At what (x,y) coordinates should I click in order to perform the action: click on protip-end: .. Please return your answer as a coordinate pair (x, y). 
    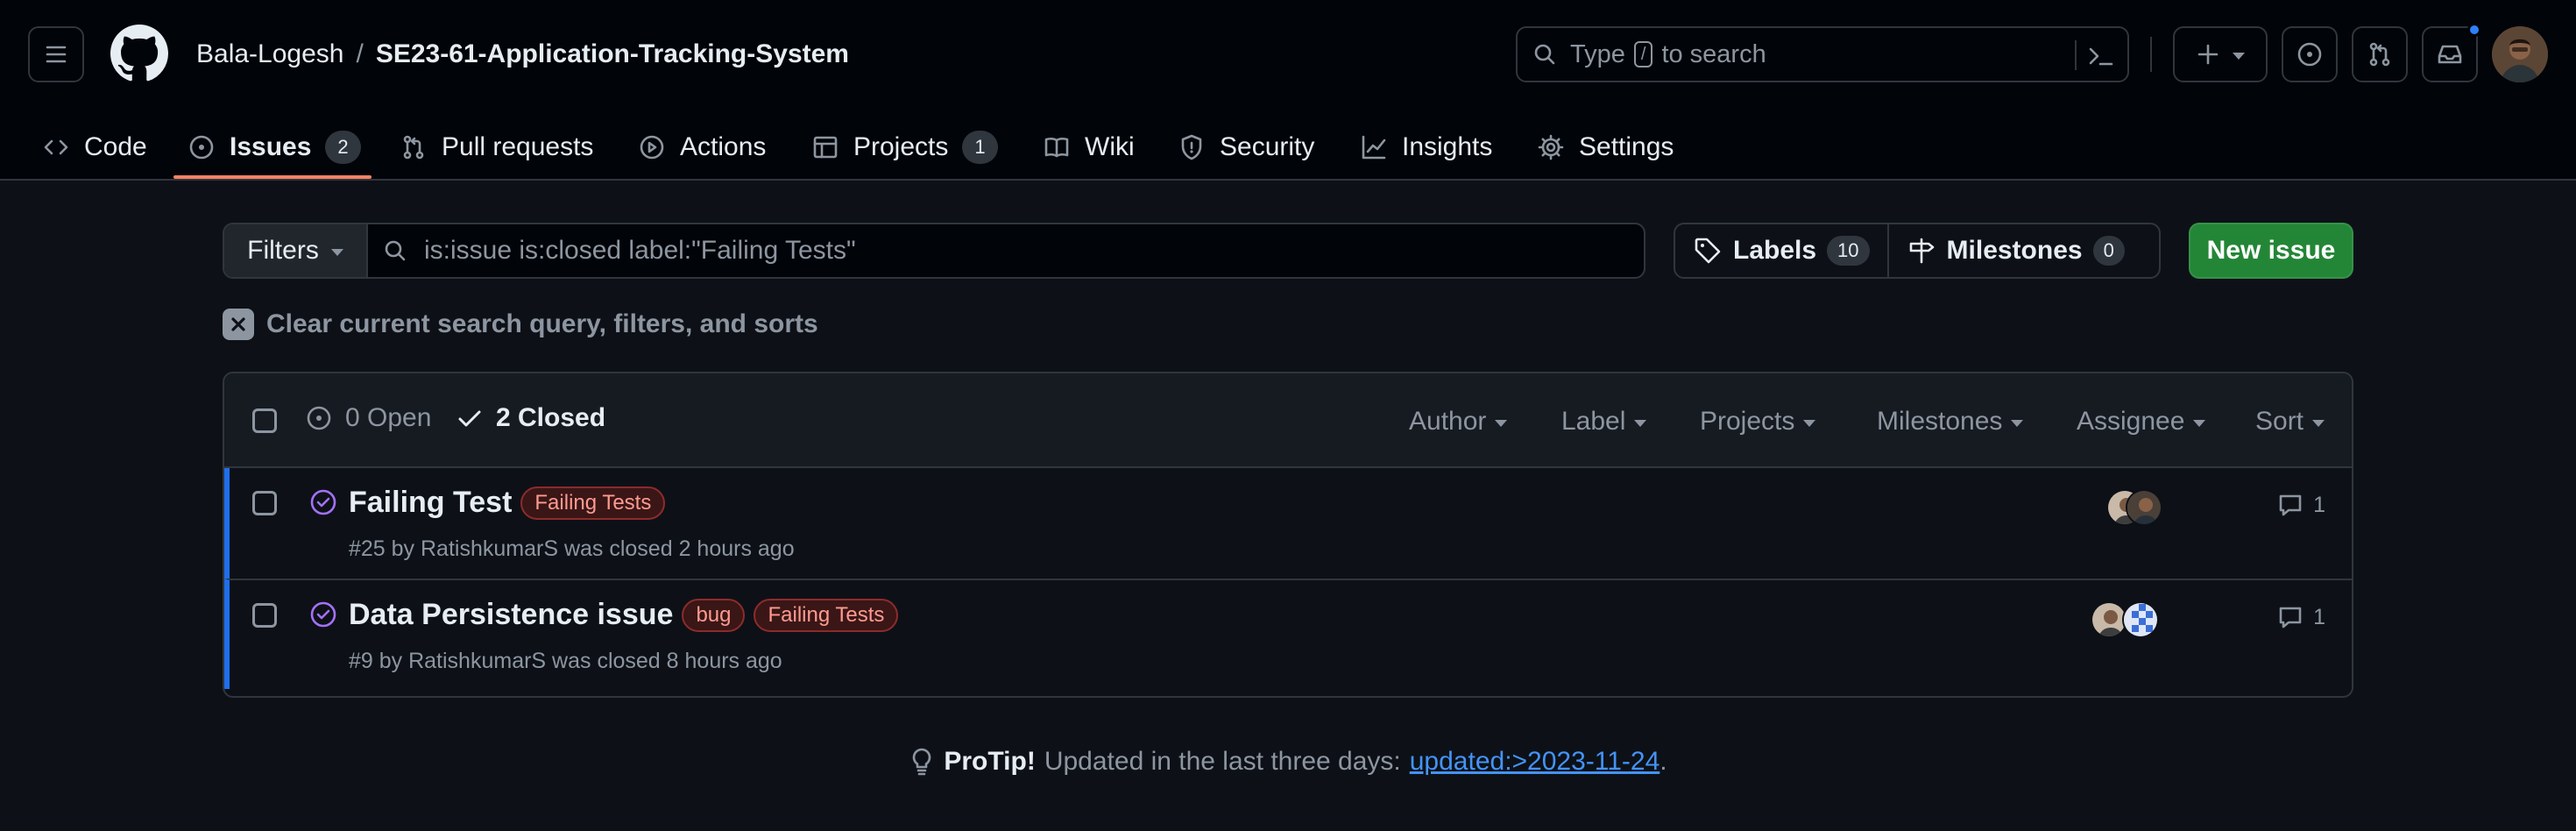
    Looking at the image, I should click on (1663, 761).